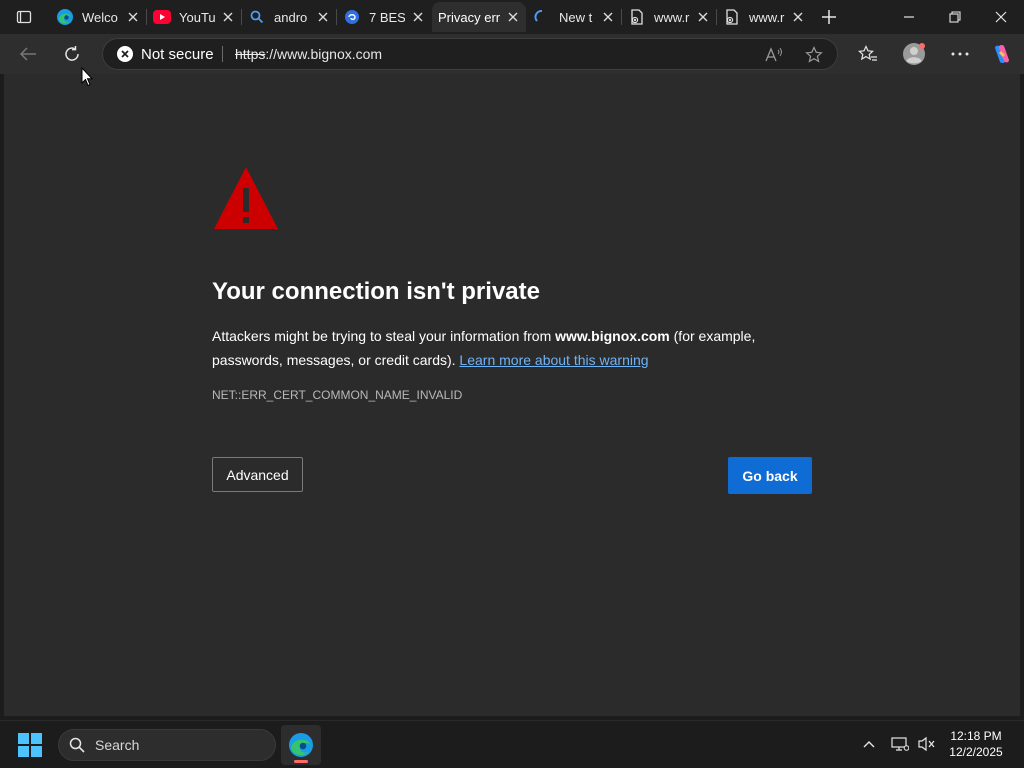  What do you see at coordinates (257, 474) in the screenshot?
I see `advanced-button: Advanced` at bounding box center [257, 474].